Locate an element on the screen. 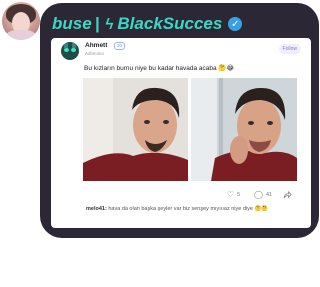  level-badge: 20 is located at coordinates (120, 46).